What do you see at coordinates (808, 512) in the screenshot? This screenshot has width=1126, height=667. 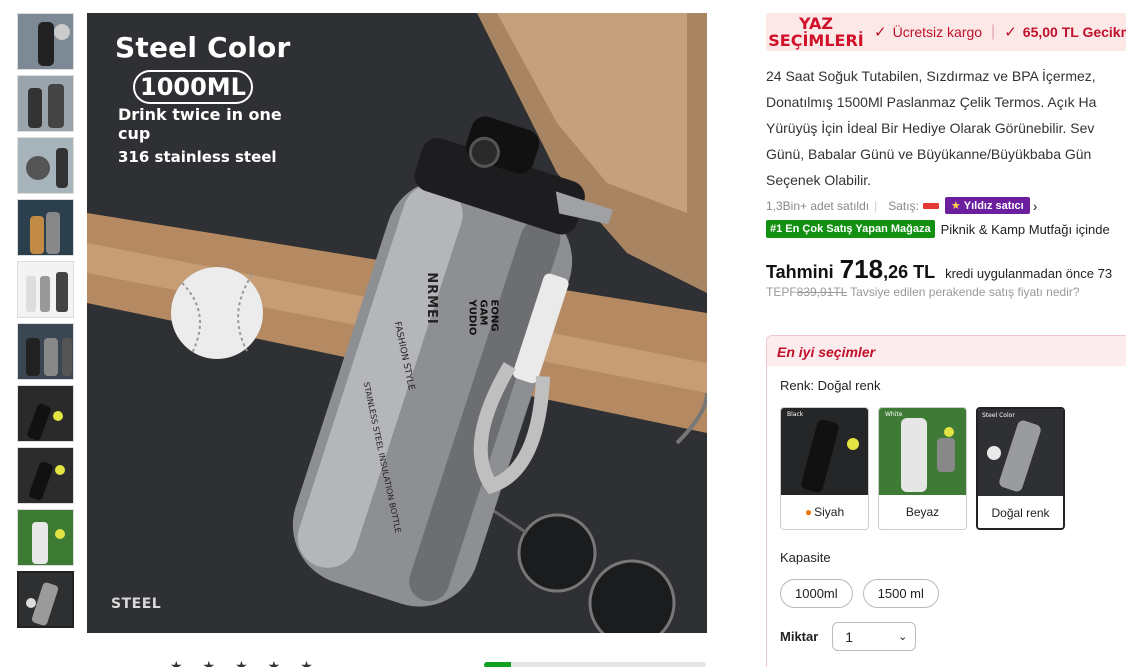 I see `drop-icon: ●` at bounding box center [808, 512].